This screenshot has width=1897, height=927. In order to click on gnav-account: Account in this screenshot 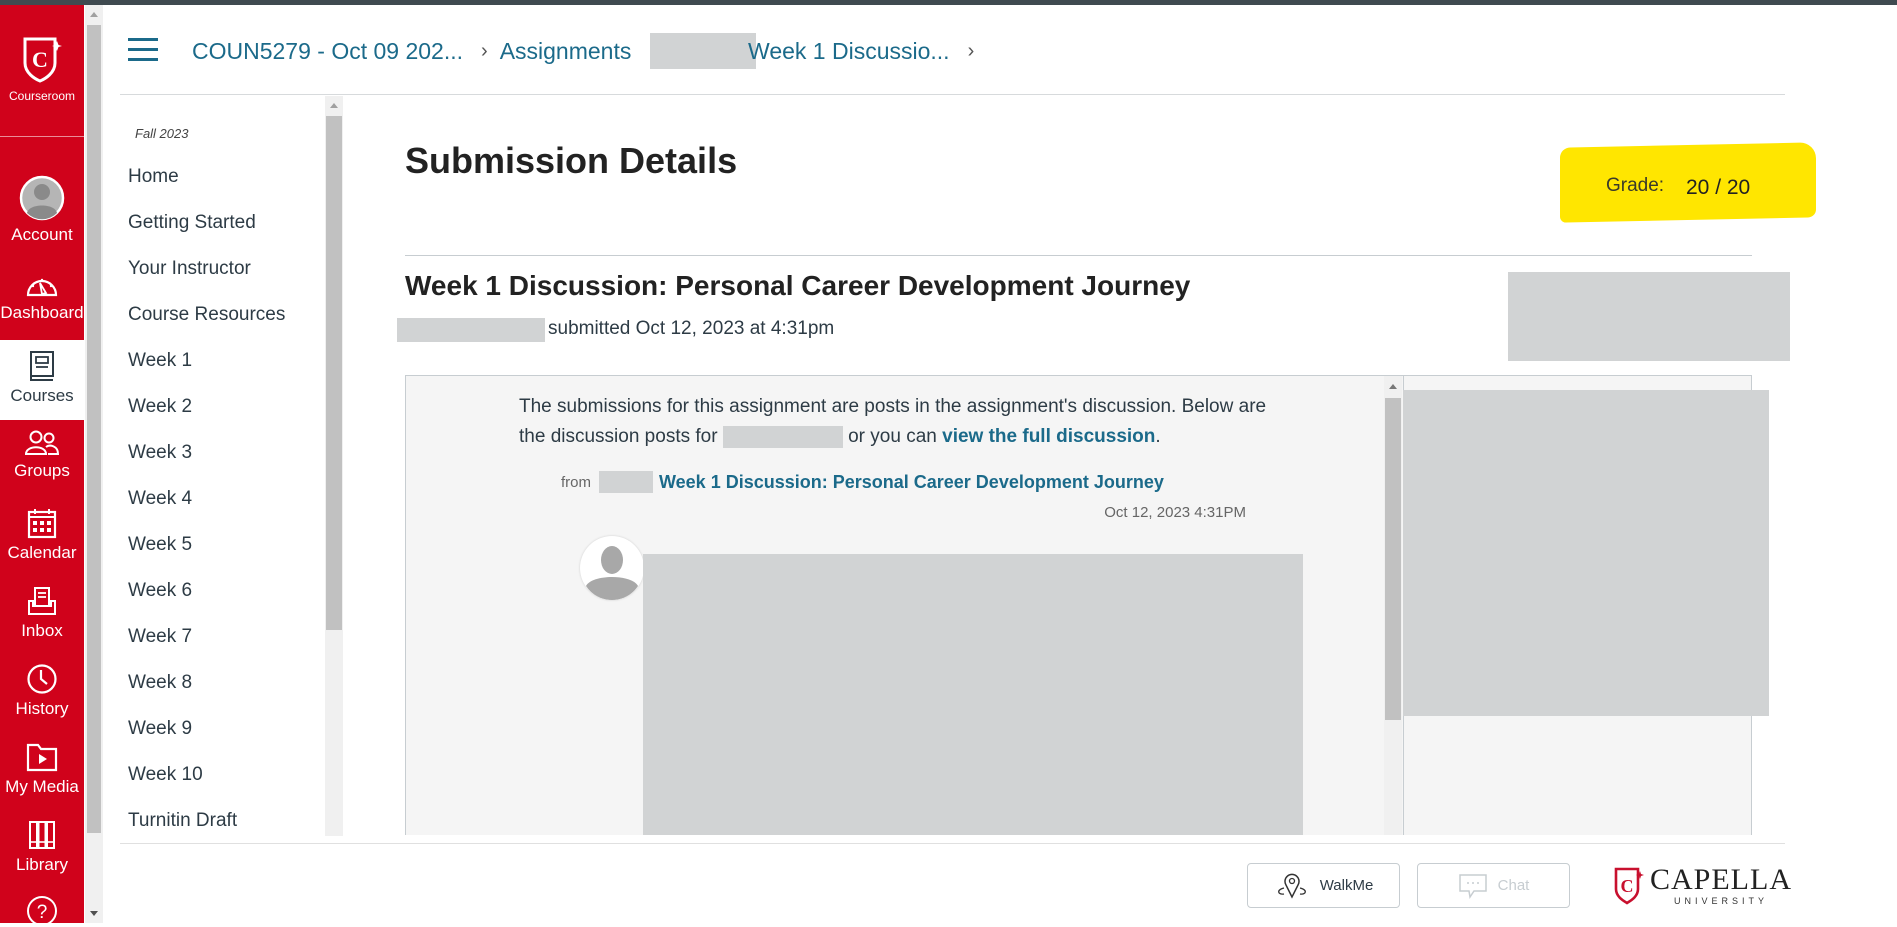, I will do `click(42, 210)`.